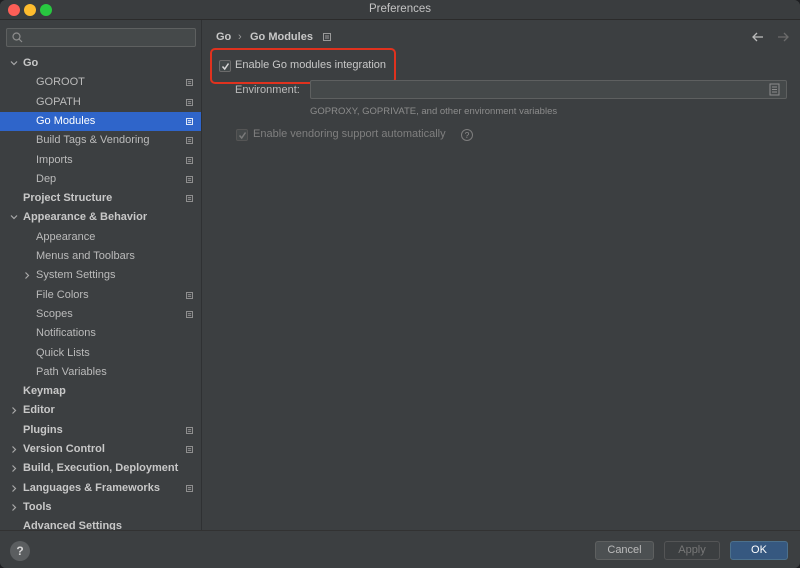 Image resolution: width=800 pixels, height=568 pixels. What do you see at coordinates (63, 353) in the screenshot?
I see `sidebar-item-label: Quick Lists` at bounding box center [63, 353].